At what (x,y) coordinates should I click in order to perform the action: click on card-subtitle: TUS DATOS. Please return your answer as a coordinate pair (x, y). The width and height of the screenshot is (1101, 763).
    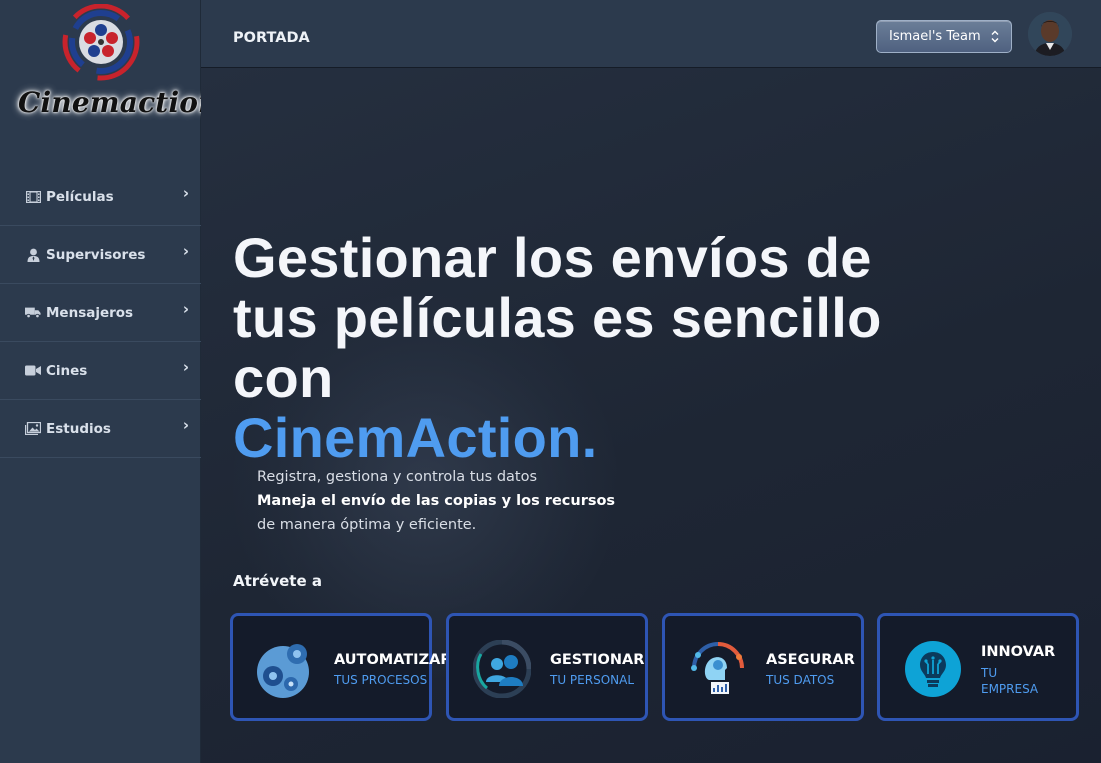
    Looking at the image, I should click on (800, 680).